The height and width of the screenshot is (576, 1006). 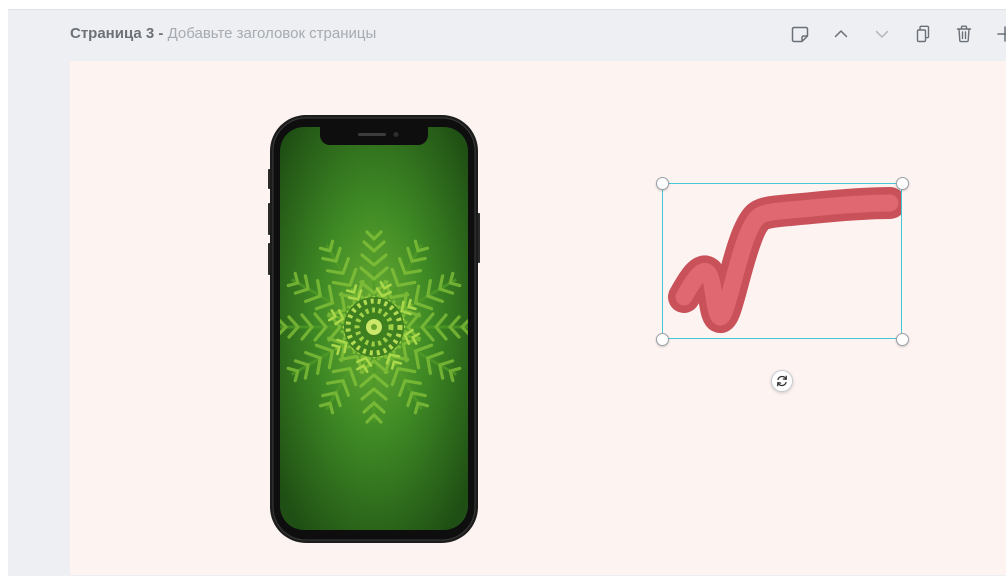 I want to click on page-toolbar, so click(x=895, y=34).